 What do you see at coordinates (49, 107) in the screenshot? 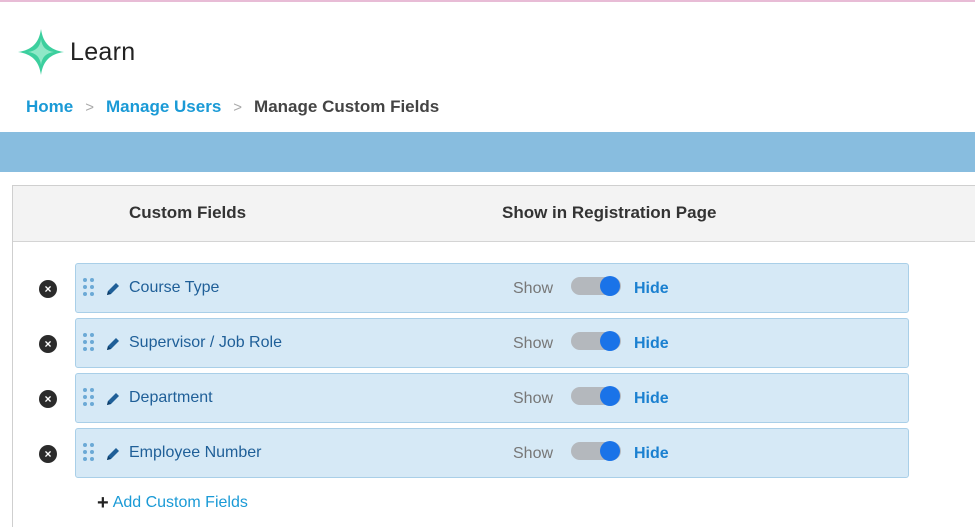
I see `breadcrumb-home-link: Home` at bounding box center [49, 107].